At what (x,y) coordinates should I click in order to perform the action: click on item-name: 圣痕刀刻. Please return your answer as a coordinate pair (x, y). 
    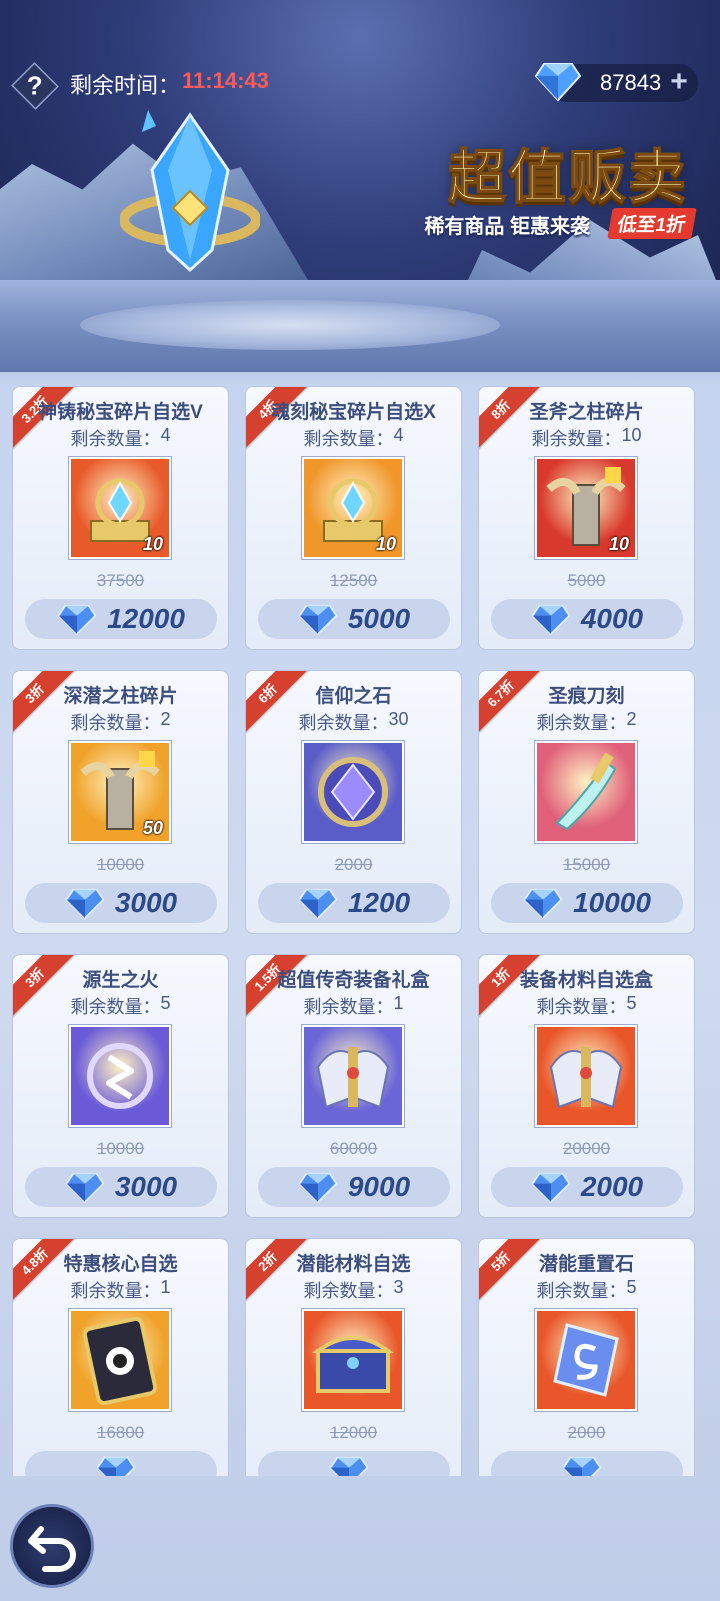
    Looking at the image, I should click on (586, 696).